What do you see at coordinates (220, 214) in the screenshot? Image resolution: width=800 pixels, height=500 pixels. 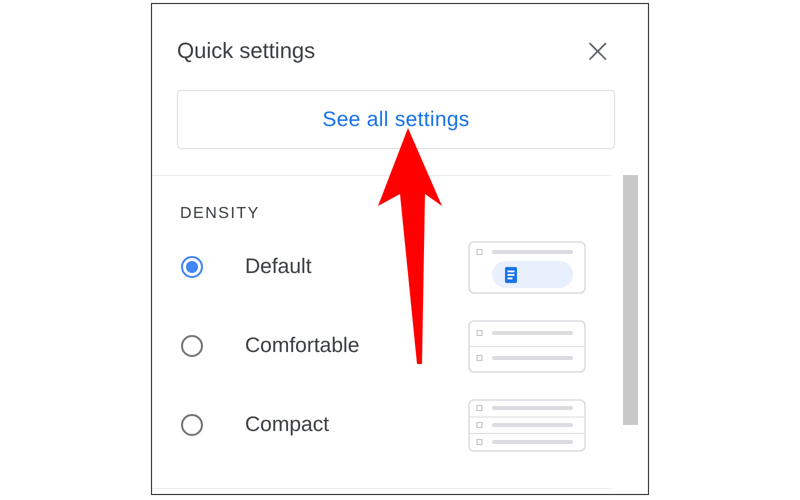 I see `section-heading: DENSITY` at bounding box center [220, 214].